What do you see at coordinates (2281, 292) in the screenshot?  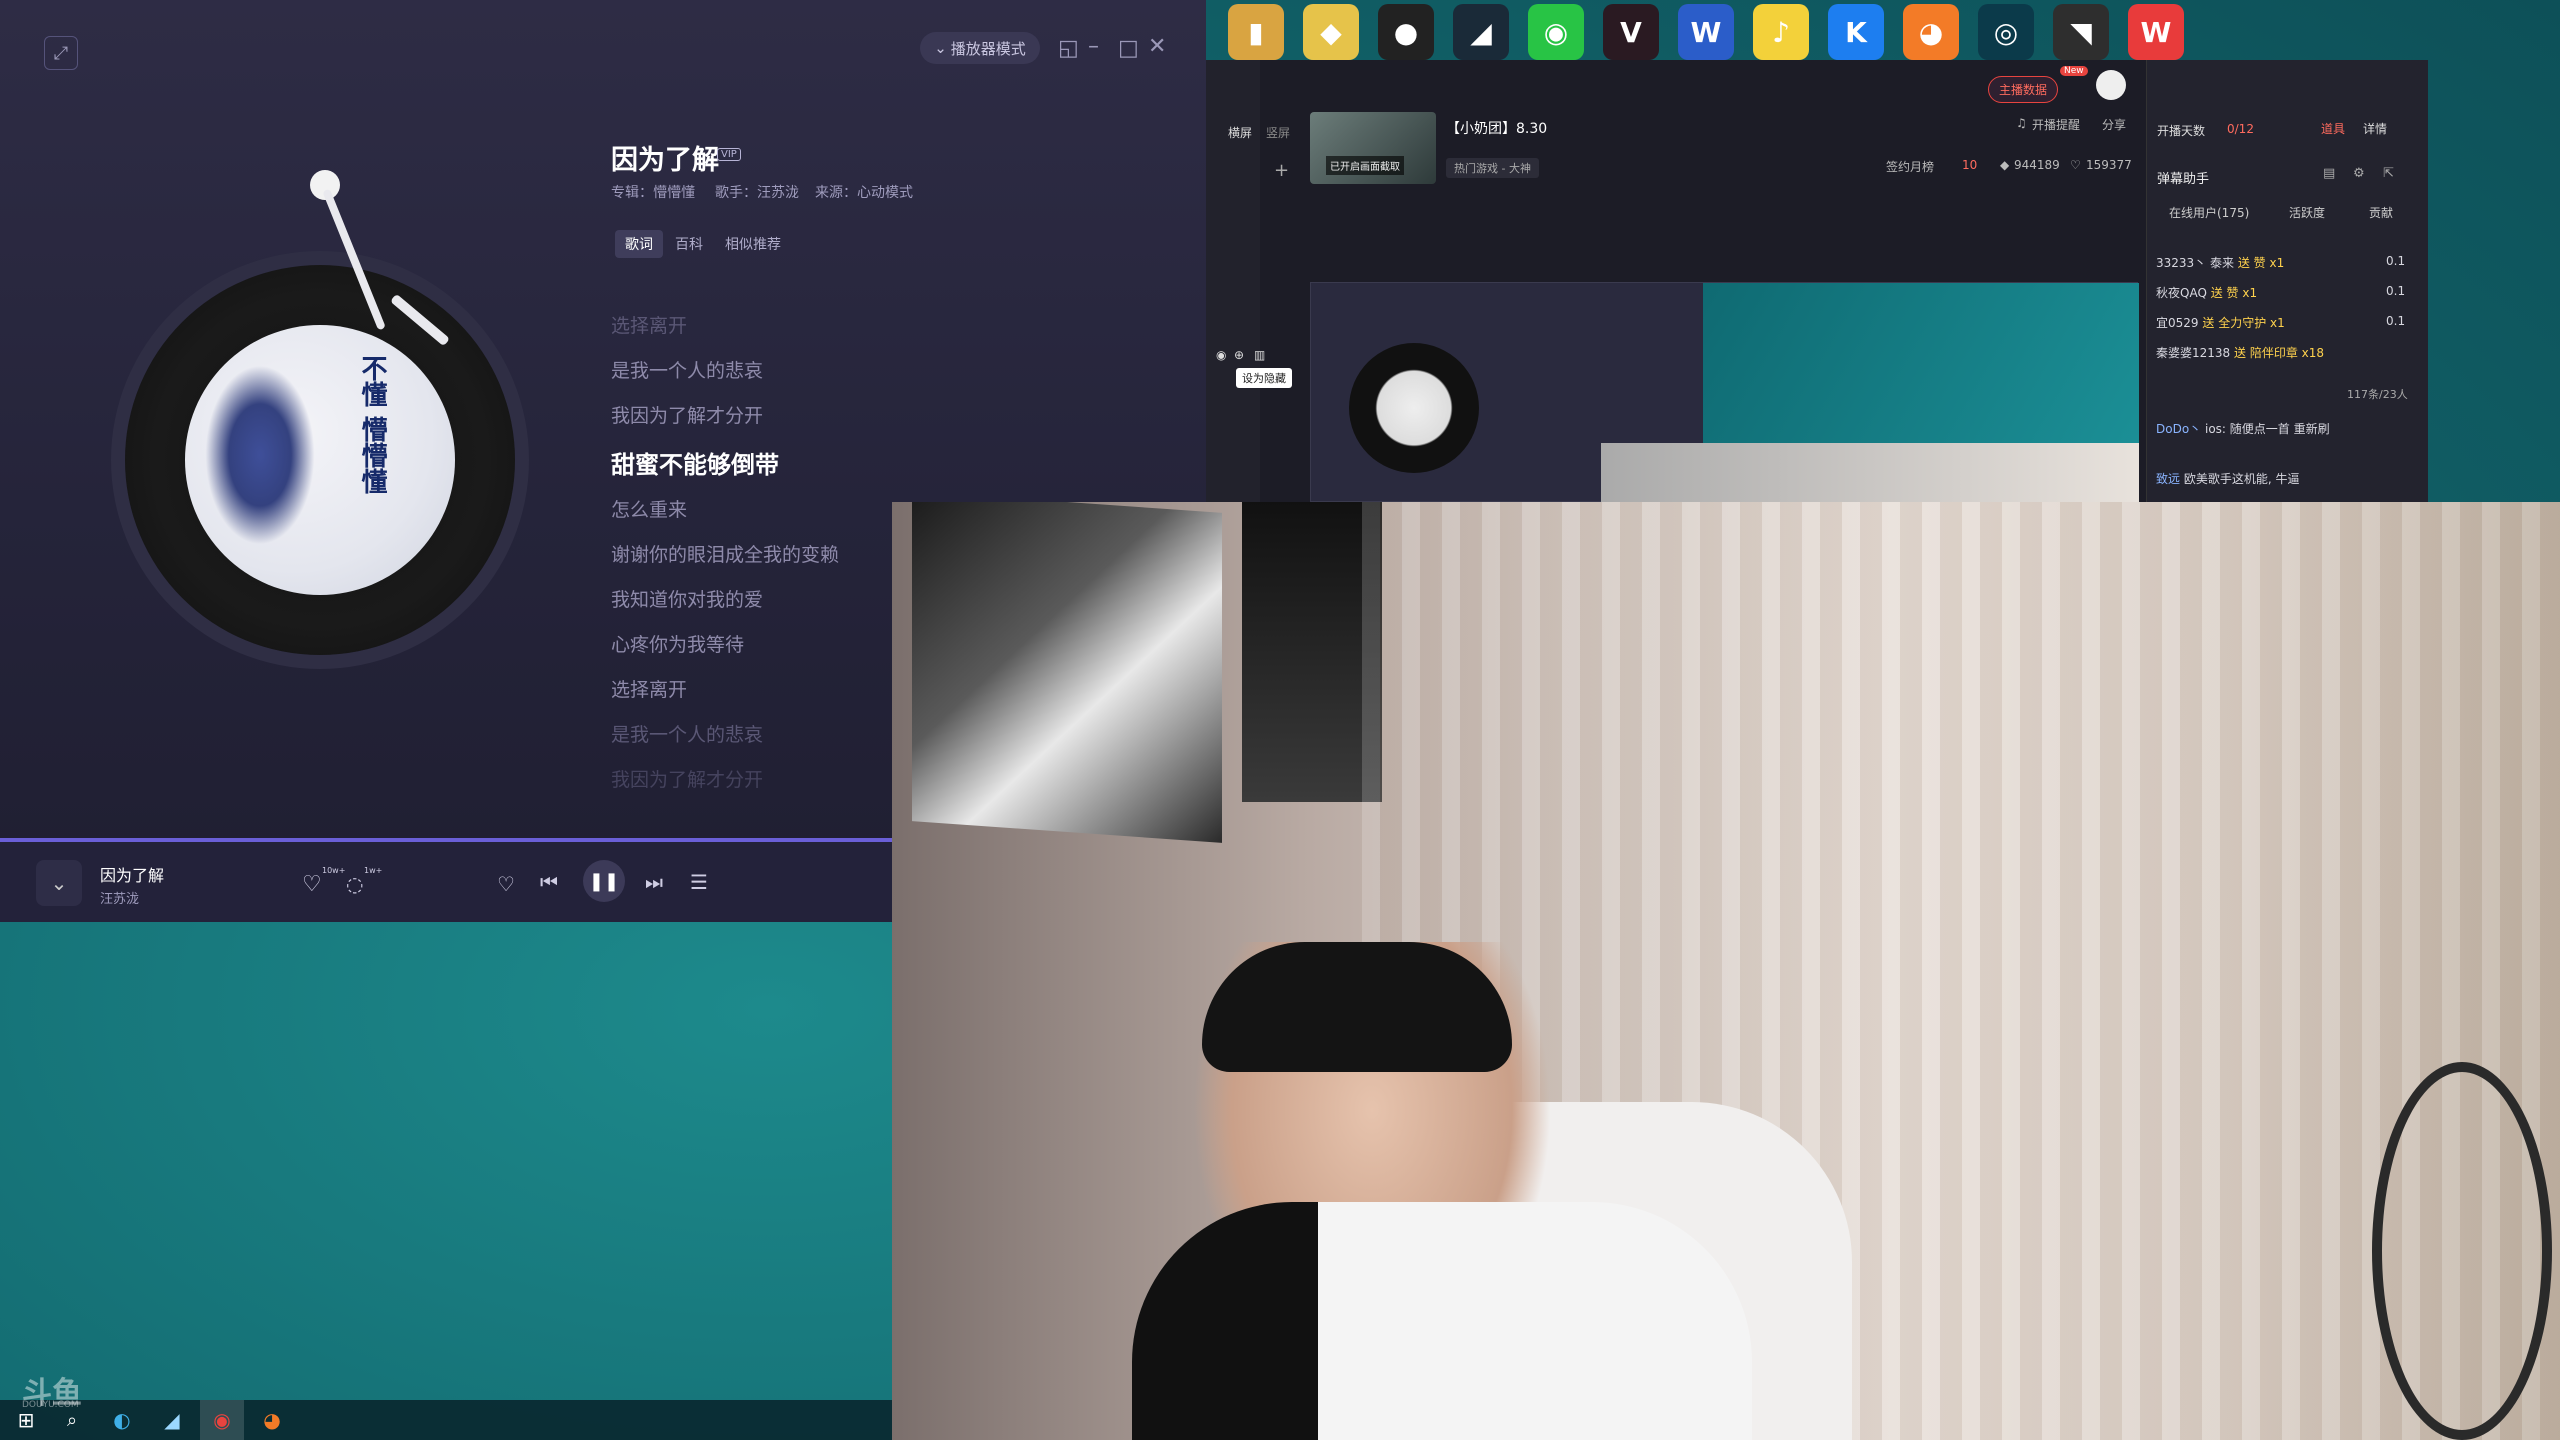 I see `gift-row: 秋夜QAQ 送 赞 x1 0.1` at bounding box center [2281, 292].